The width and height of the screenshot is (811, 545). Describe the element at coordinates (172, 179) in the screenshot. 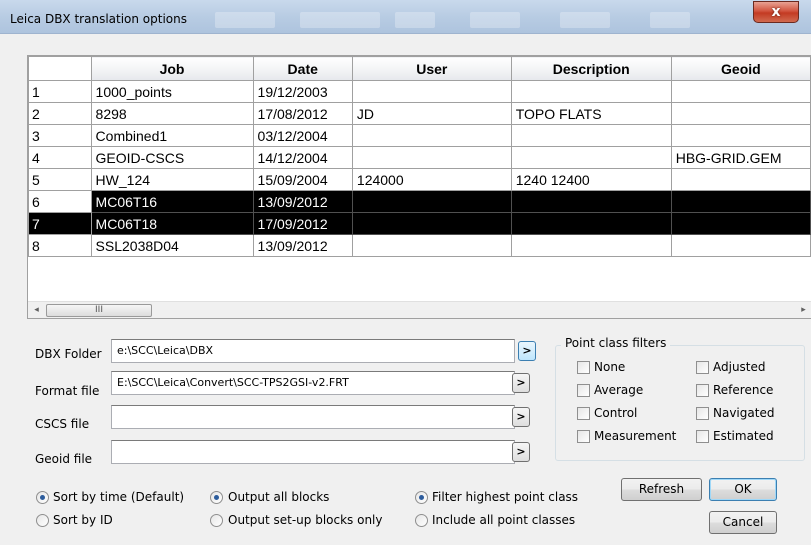

I see `job-cell: HW_124` at that location.